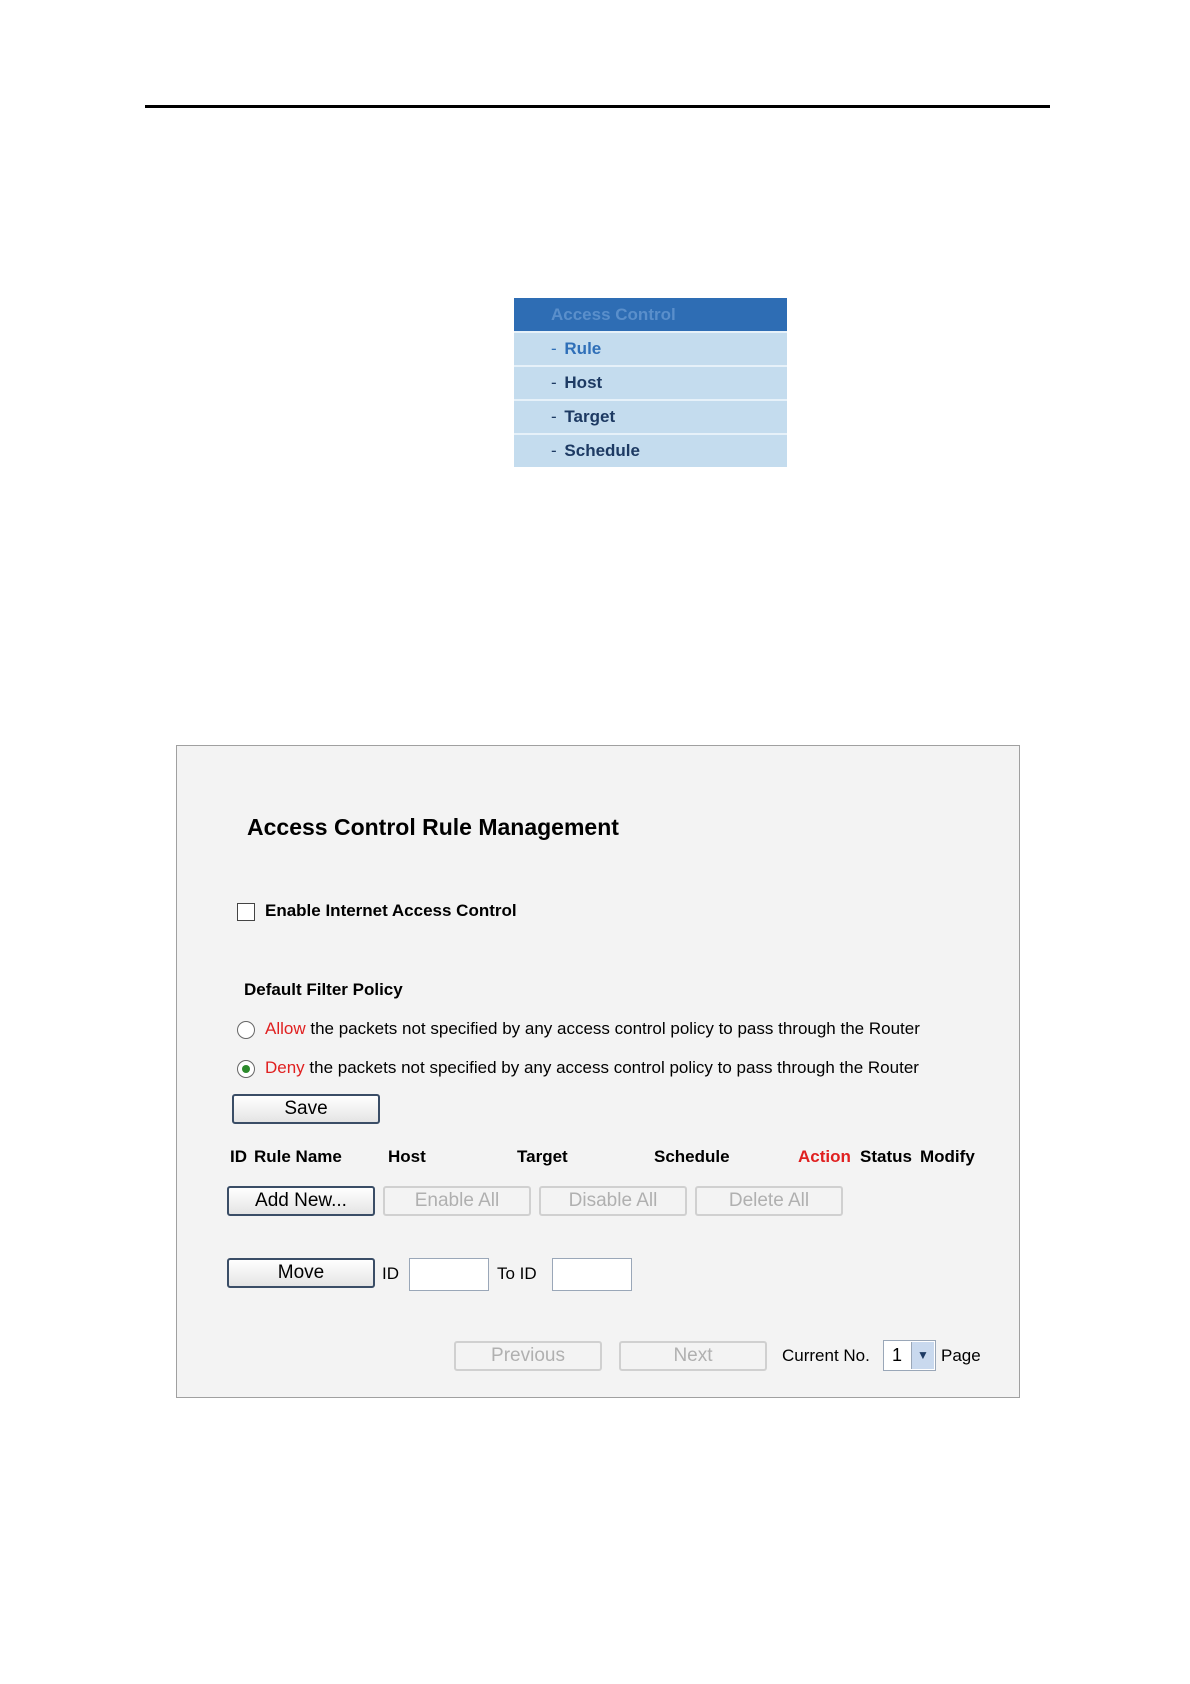 The width and height of the screenshot is (1190, 1684). Describe the element at coordinates (597, 106) in the screenshot. I see `top-rule` at that location.